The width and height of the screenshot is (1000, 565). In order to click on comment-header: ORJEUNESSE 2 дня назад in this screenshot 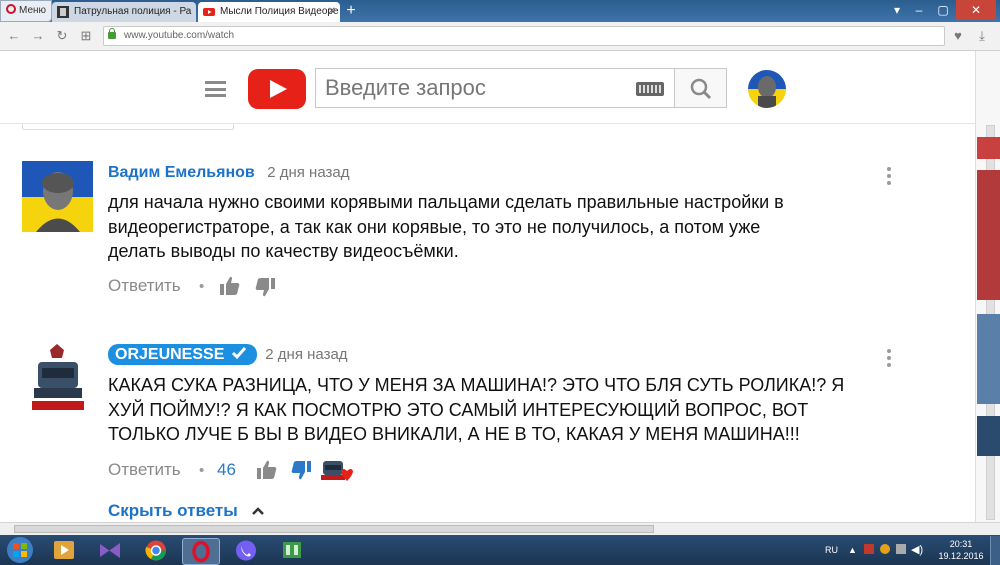, I will do `click(228, 354)`.